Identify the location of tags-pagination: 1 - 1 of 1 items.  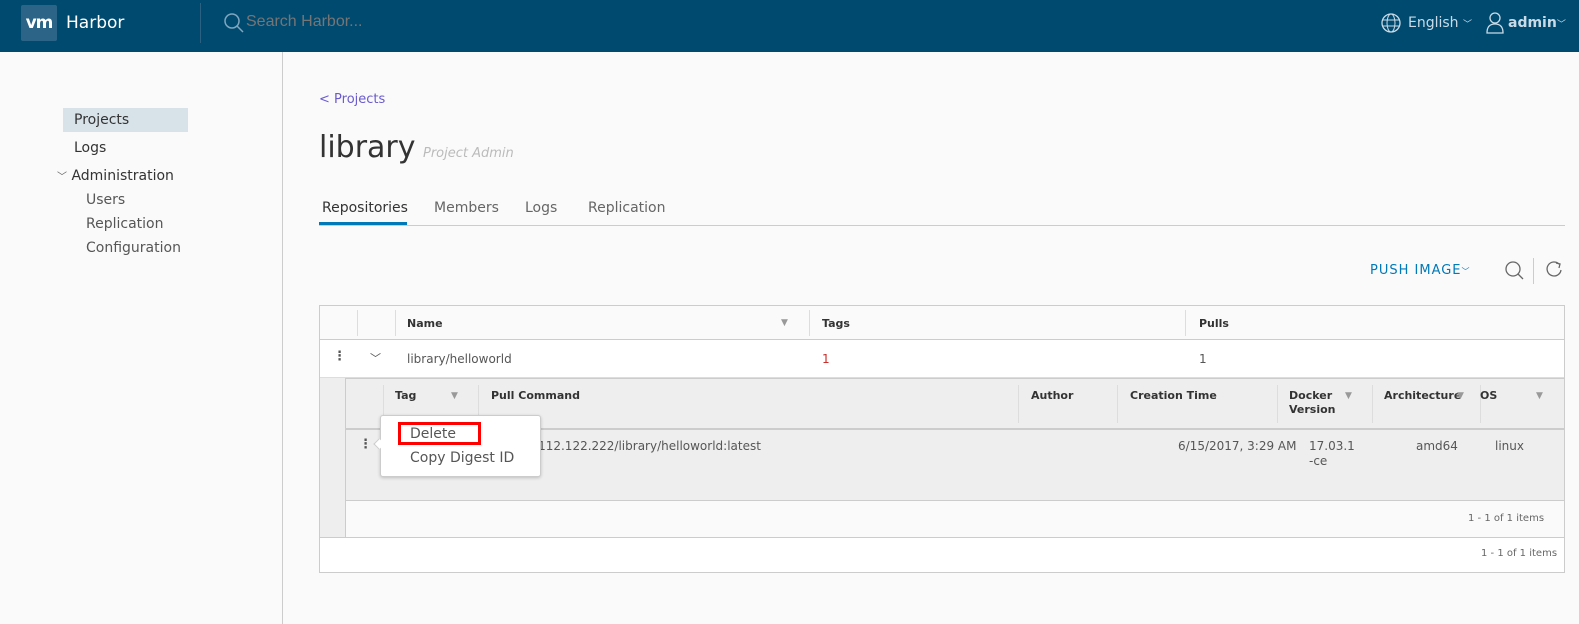
(1506, 518).